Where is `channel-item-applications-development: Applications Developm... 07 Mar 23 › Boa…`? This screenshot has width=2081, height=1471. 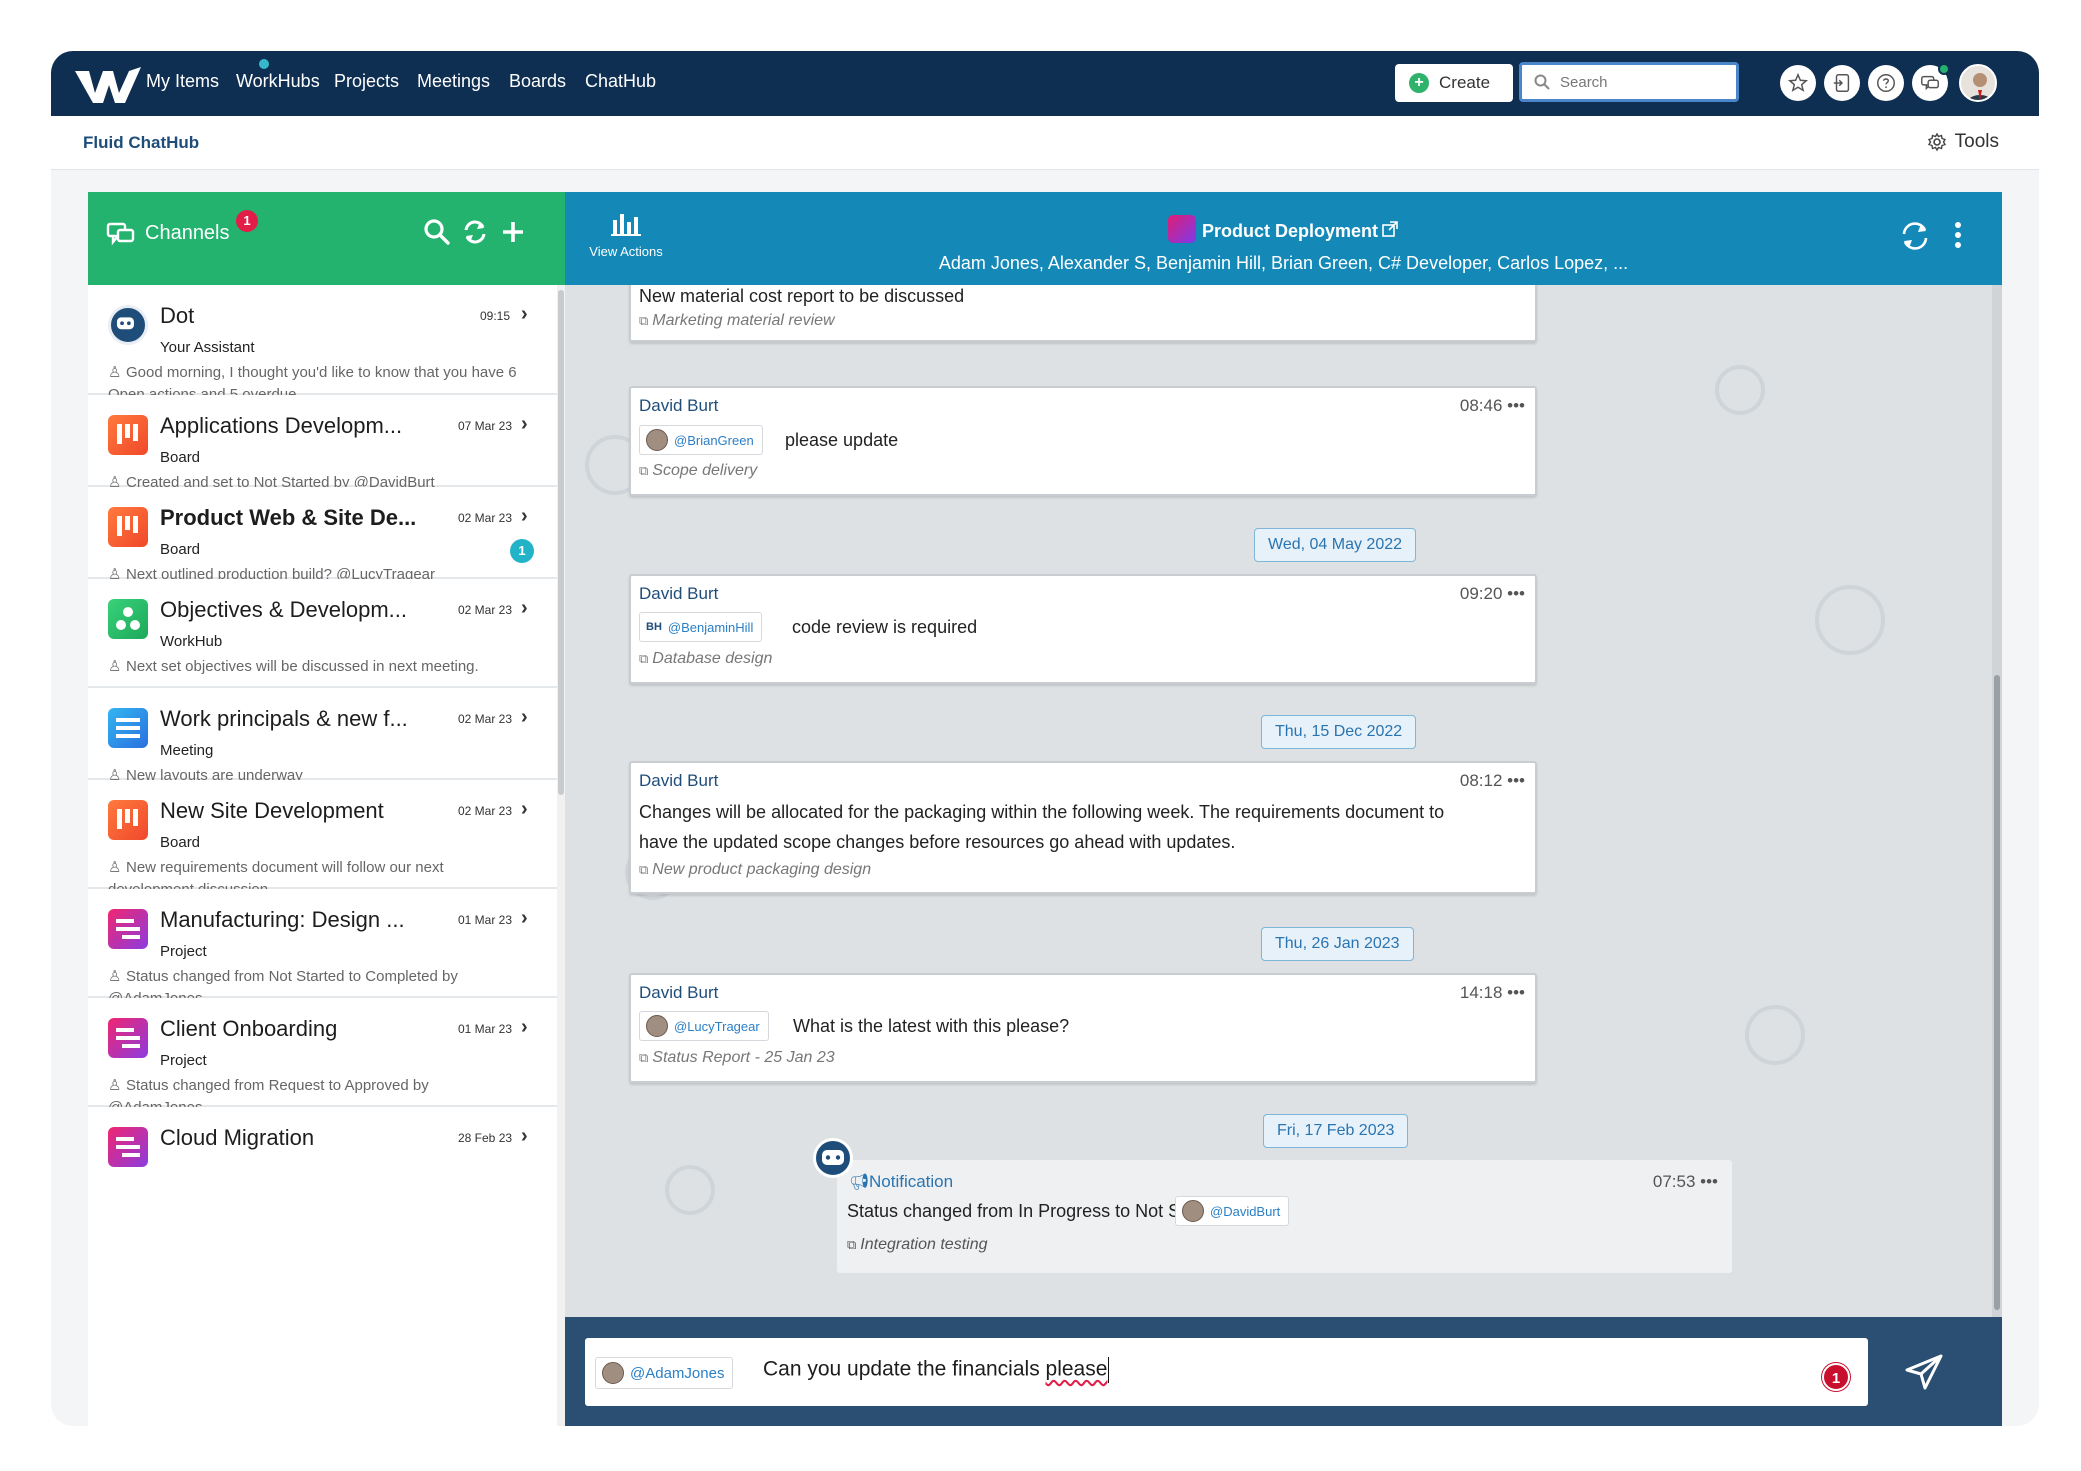 channel-item-applications-development: Applications Developm... 07 Mar 23 › Boa… is located at coordinates (322, 443).